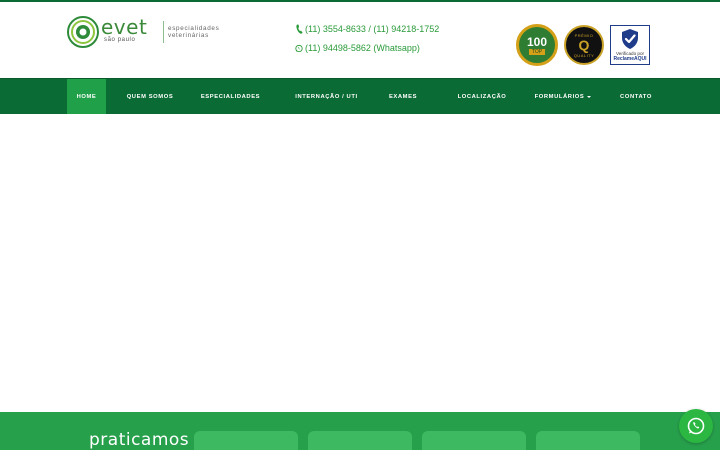  I want to click on logo-tagline: especialidades veterinárias, so click(193, 32).